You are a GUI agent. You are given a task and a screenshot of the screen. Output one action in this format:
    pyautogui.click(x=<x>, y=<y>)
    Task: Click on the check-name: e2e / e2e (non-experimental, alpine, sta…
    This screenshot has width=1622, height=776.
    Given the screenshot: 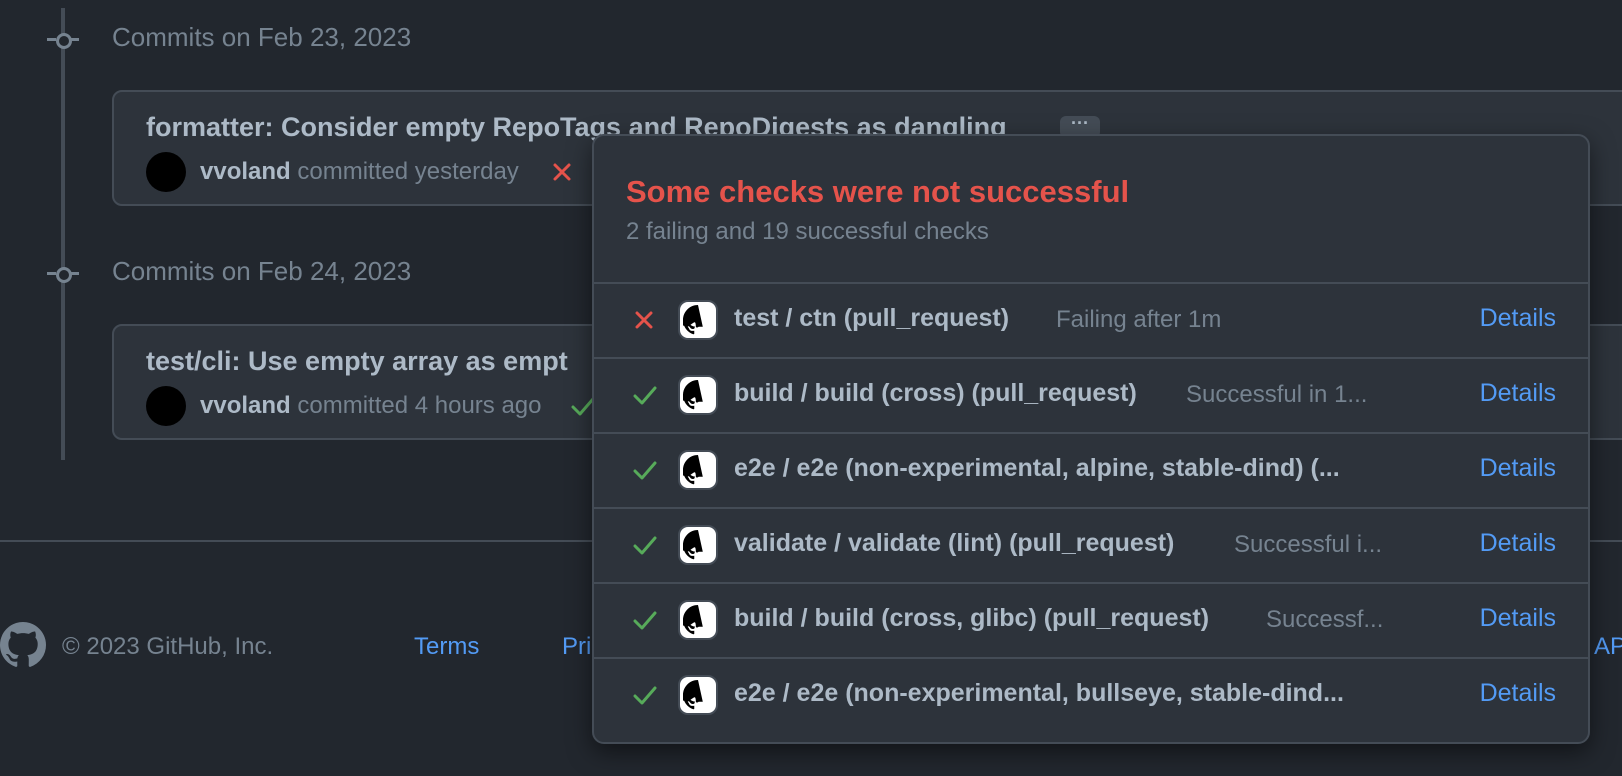 What is the action you would take?
    pyautogui.click(x=1037, y=468)
    